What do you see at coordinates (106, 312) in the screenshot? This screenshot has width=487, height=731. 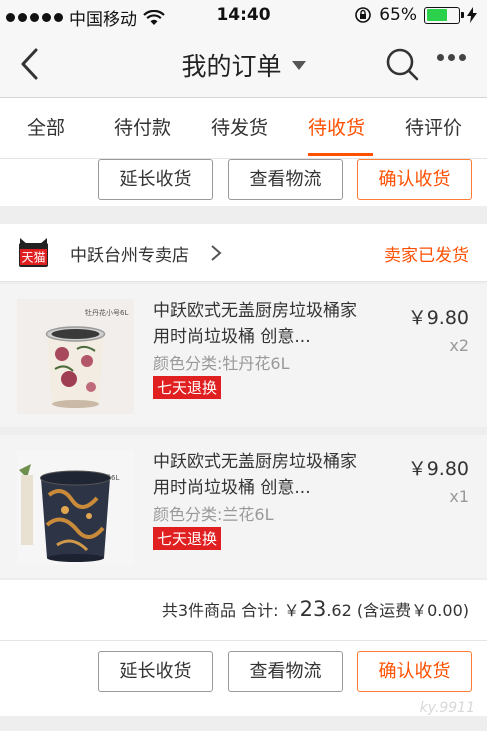 I see `product-image-label: 牡丹花小号6L` at bounding box center [106, 312].